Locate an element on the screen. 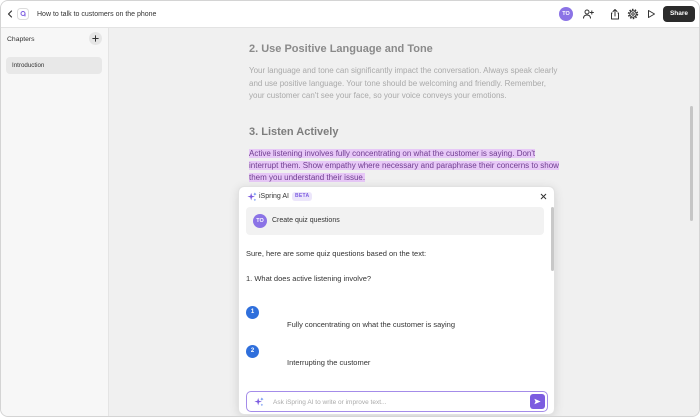 Image resolution: width=700 pixels, height=417 pixels. user-avatar: TO is located at coordinates (566, 14).